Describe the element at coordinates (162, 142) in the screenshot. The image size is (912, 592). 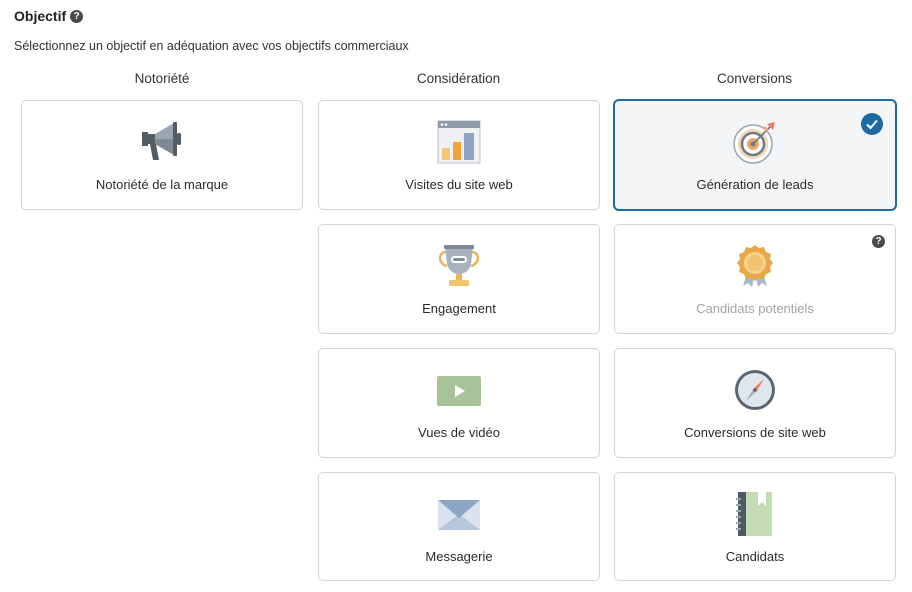
I see `megaphone-icon` at that location.